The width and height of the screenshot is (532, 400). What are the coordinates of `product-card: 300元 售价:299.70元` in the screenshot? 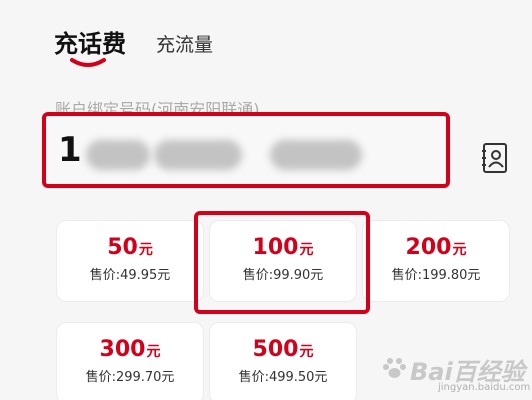 It's located at (130, 361).